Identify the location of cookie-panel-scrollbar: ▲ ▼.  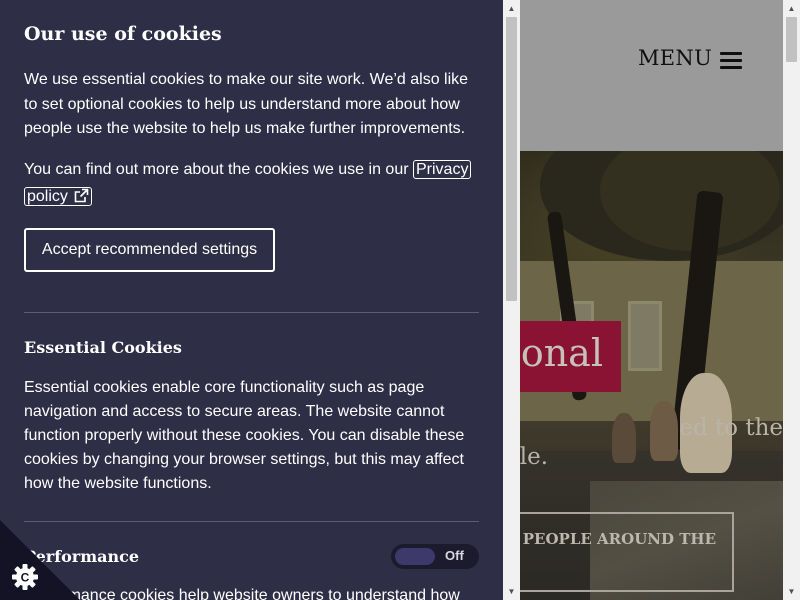
(511, 300).